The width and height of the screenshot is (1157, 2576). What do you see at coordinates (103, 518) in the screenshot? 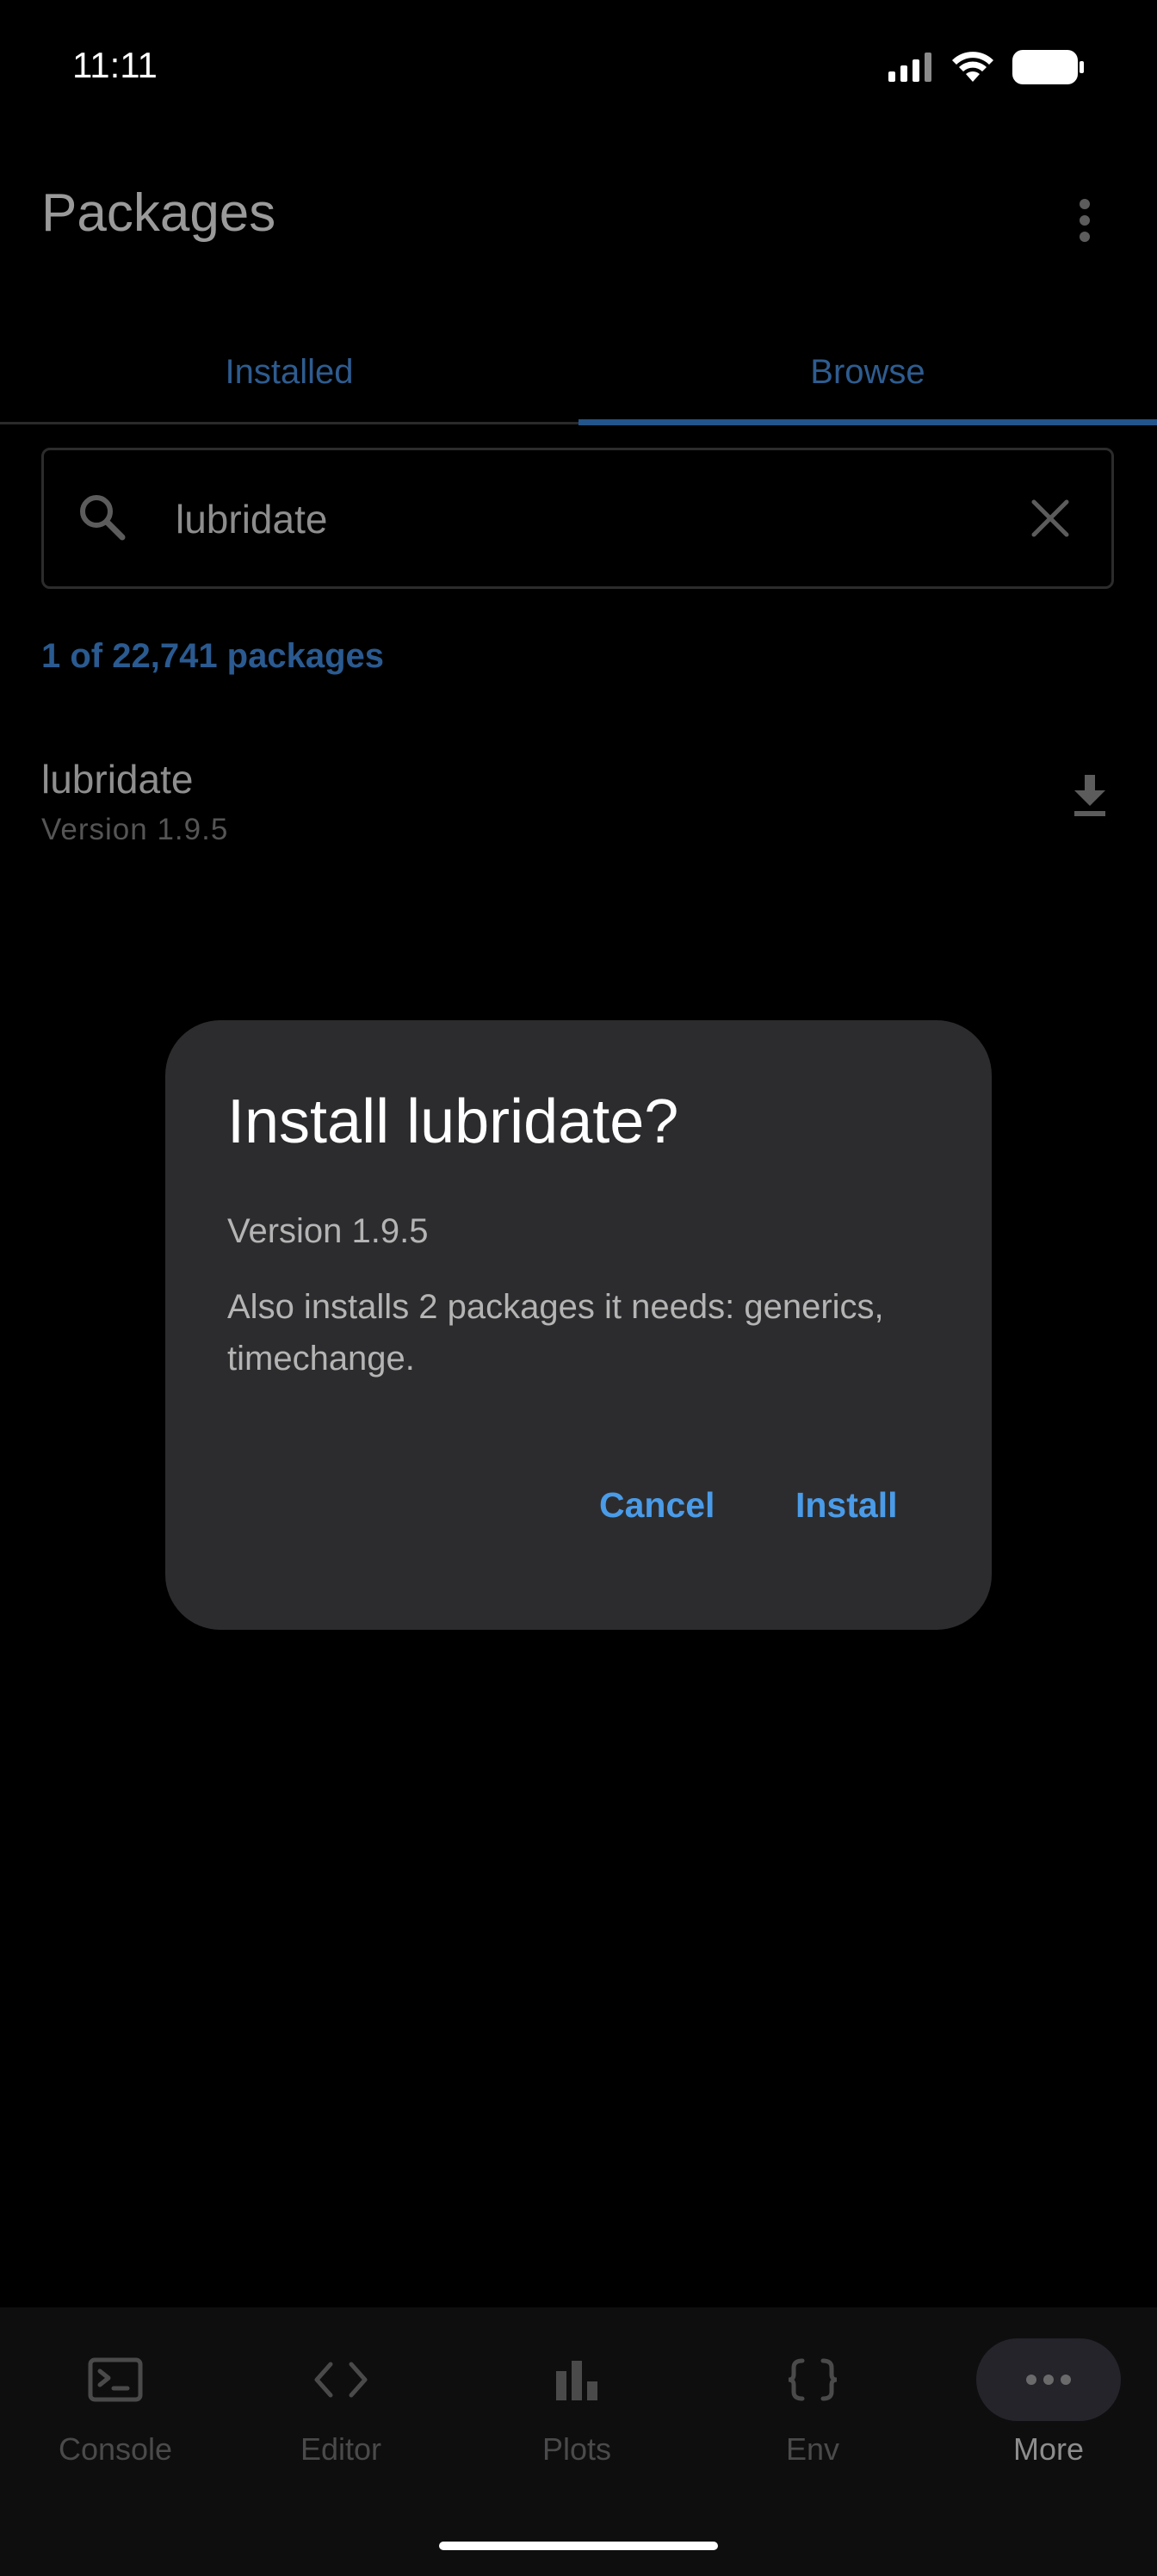
I see `search-icon` at bounding box center [103, 518].